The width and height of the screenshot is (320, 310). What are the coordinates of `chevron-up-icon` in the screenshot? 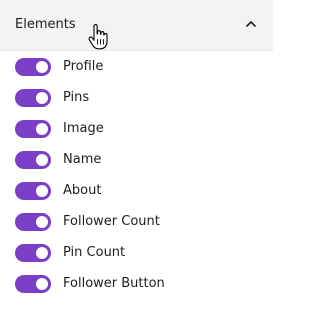 It's located at (251, 24).